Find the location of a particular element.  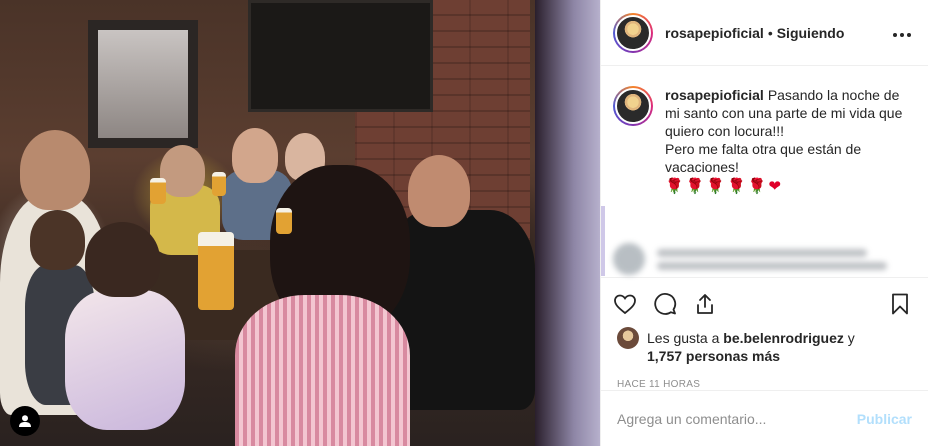

likes-prefix: Les gusta a is located at coordinates (683, 338).